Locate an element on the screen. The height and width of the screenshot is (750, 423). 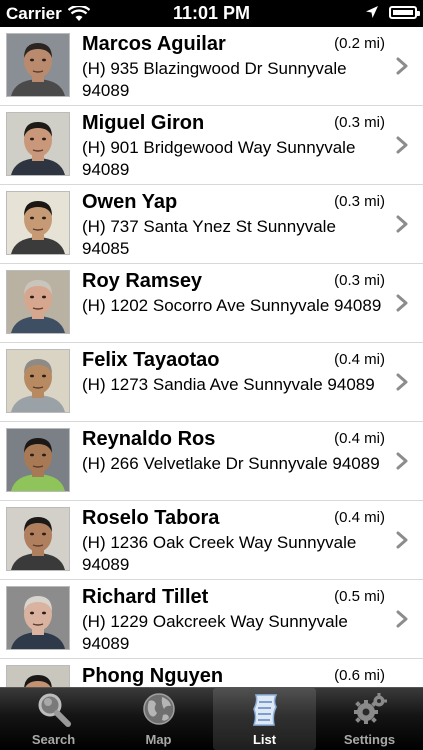
tab-settings-label: Settings is located at coordinates (369, 739).